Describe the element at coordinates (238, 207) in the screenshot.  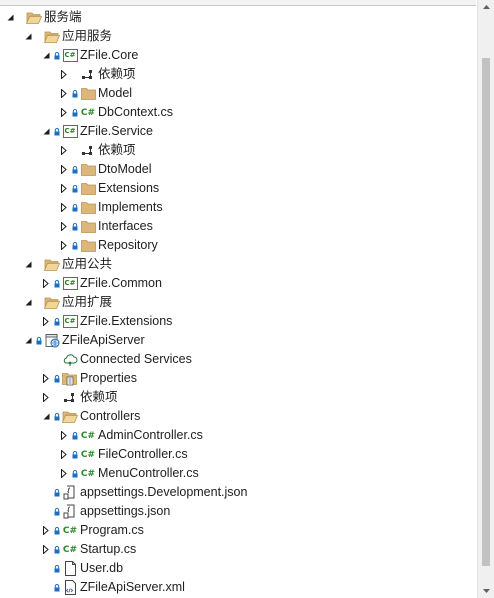
I see `tree-item: Implements` at that location.